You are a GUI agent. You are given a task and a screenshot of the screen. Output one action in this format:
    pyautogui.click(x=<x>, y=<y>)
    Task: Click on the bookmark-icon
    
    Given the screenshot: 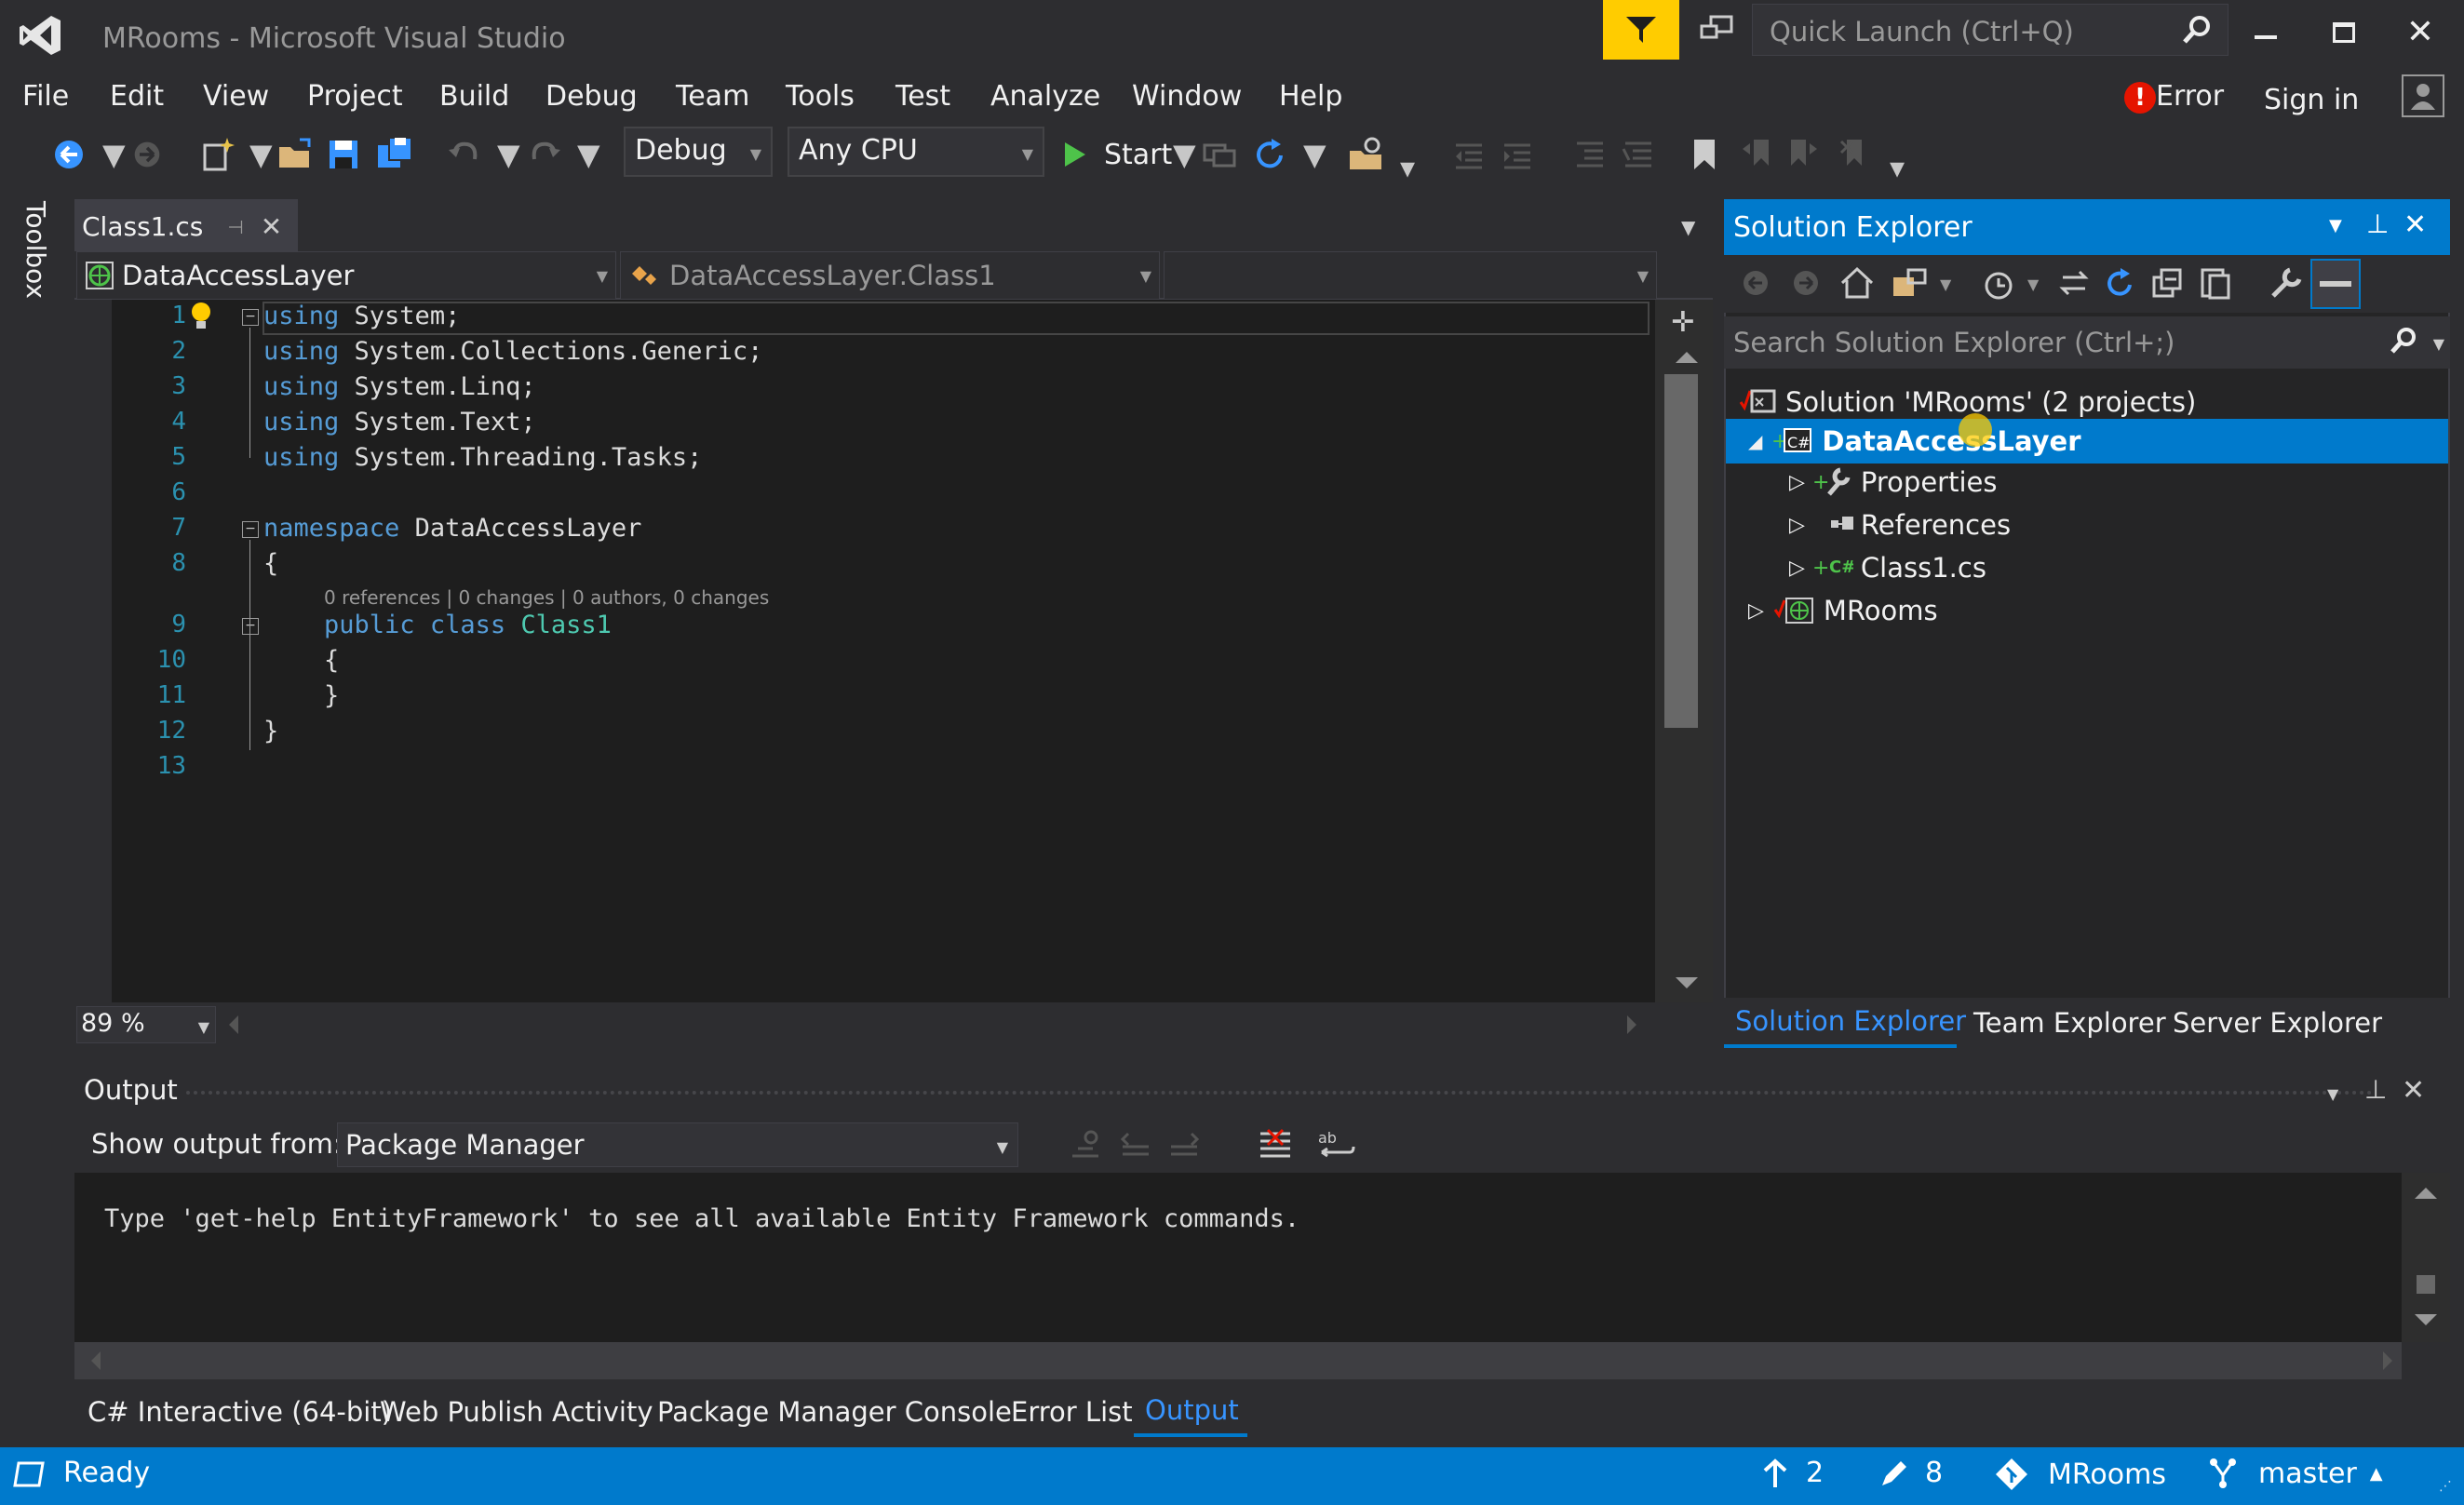 What is the action you would take?
    pyautogui.click(x=1704, y=154)
    